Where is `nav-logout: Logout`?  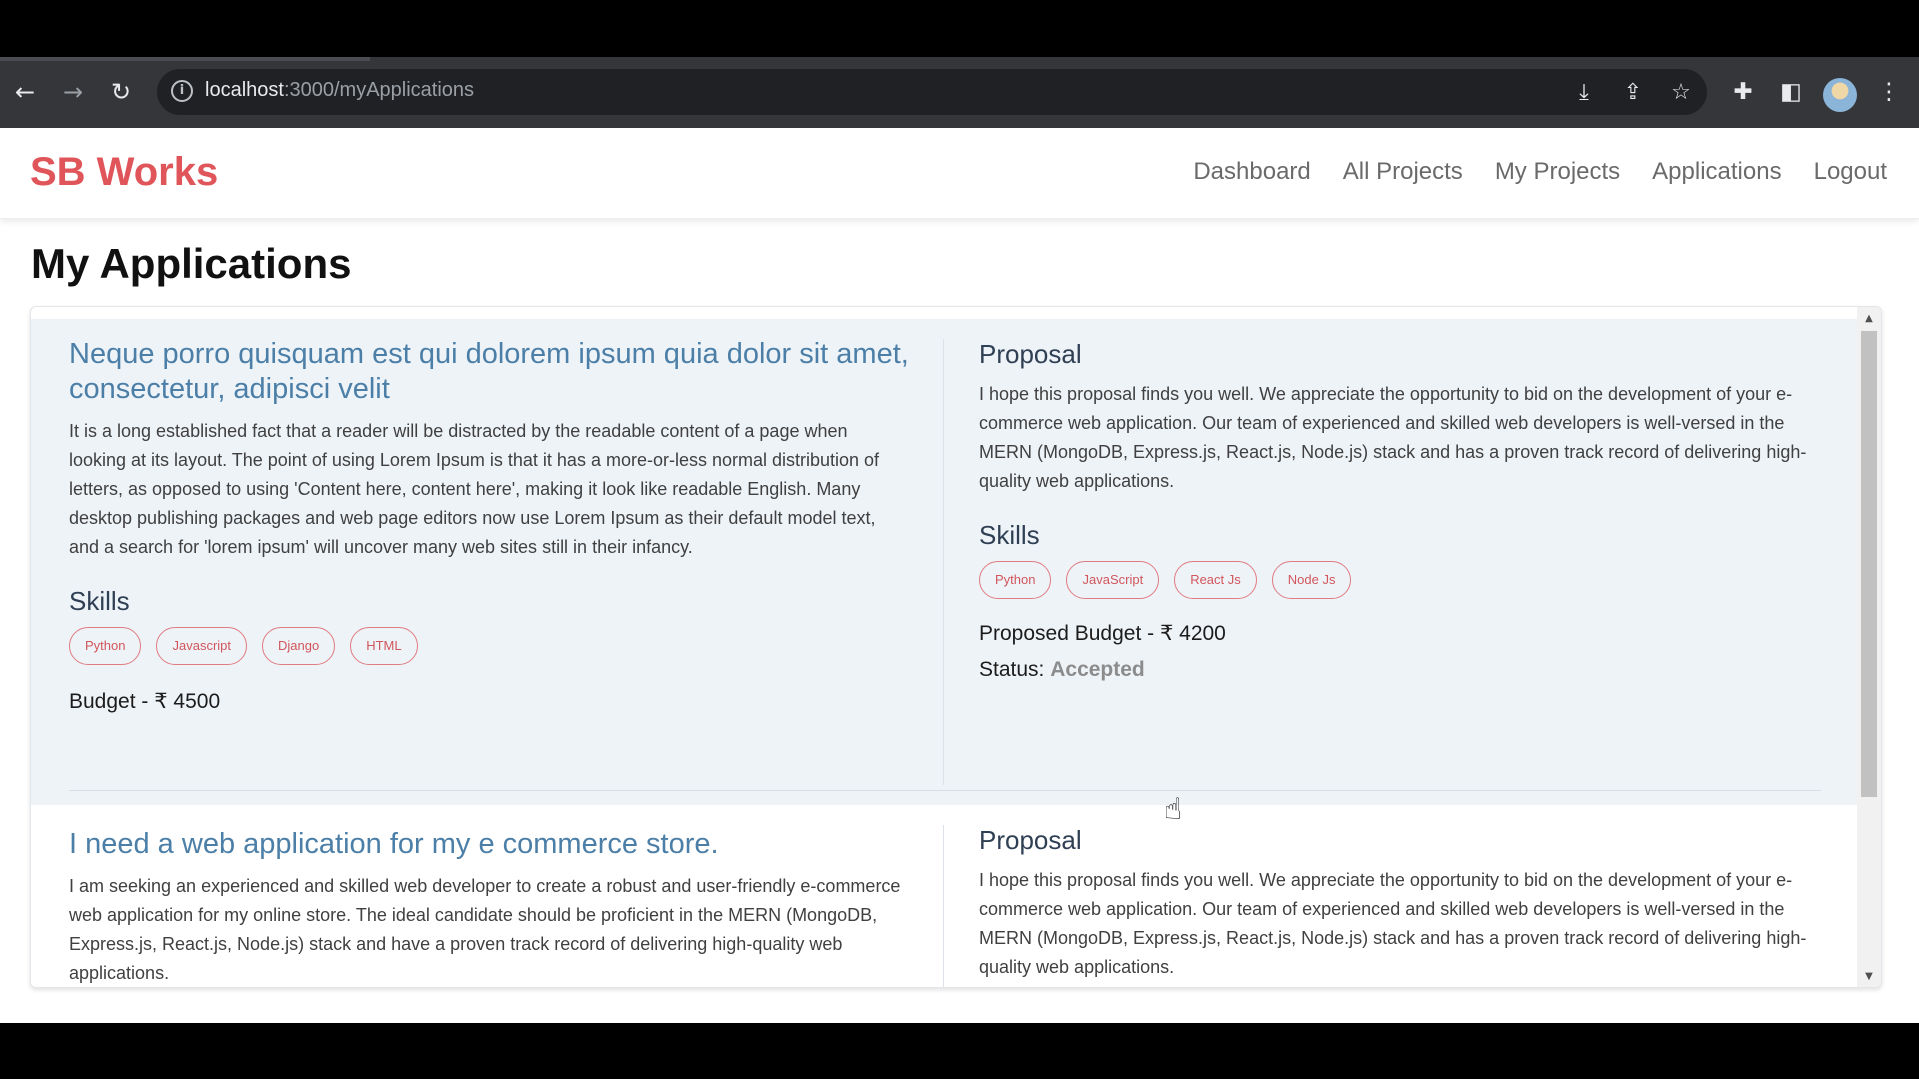 nav-logout: Logout is located at coordinates (1850, 172).